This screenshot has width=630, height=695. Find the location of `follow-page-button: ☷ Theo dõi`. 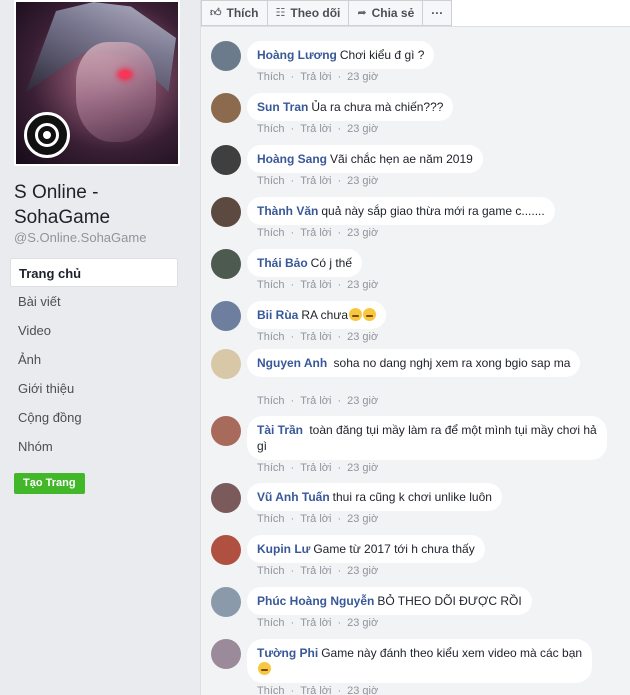

follow-page-button: ☷ Theo dõi is located at coordinates (308, 13).